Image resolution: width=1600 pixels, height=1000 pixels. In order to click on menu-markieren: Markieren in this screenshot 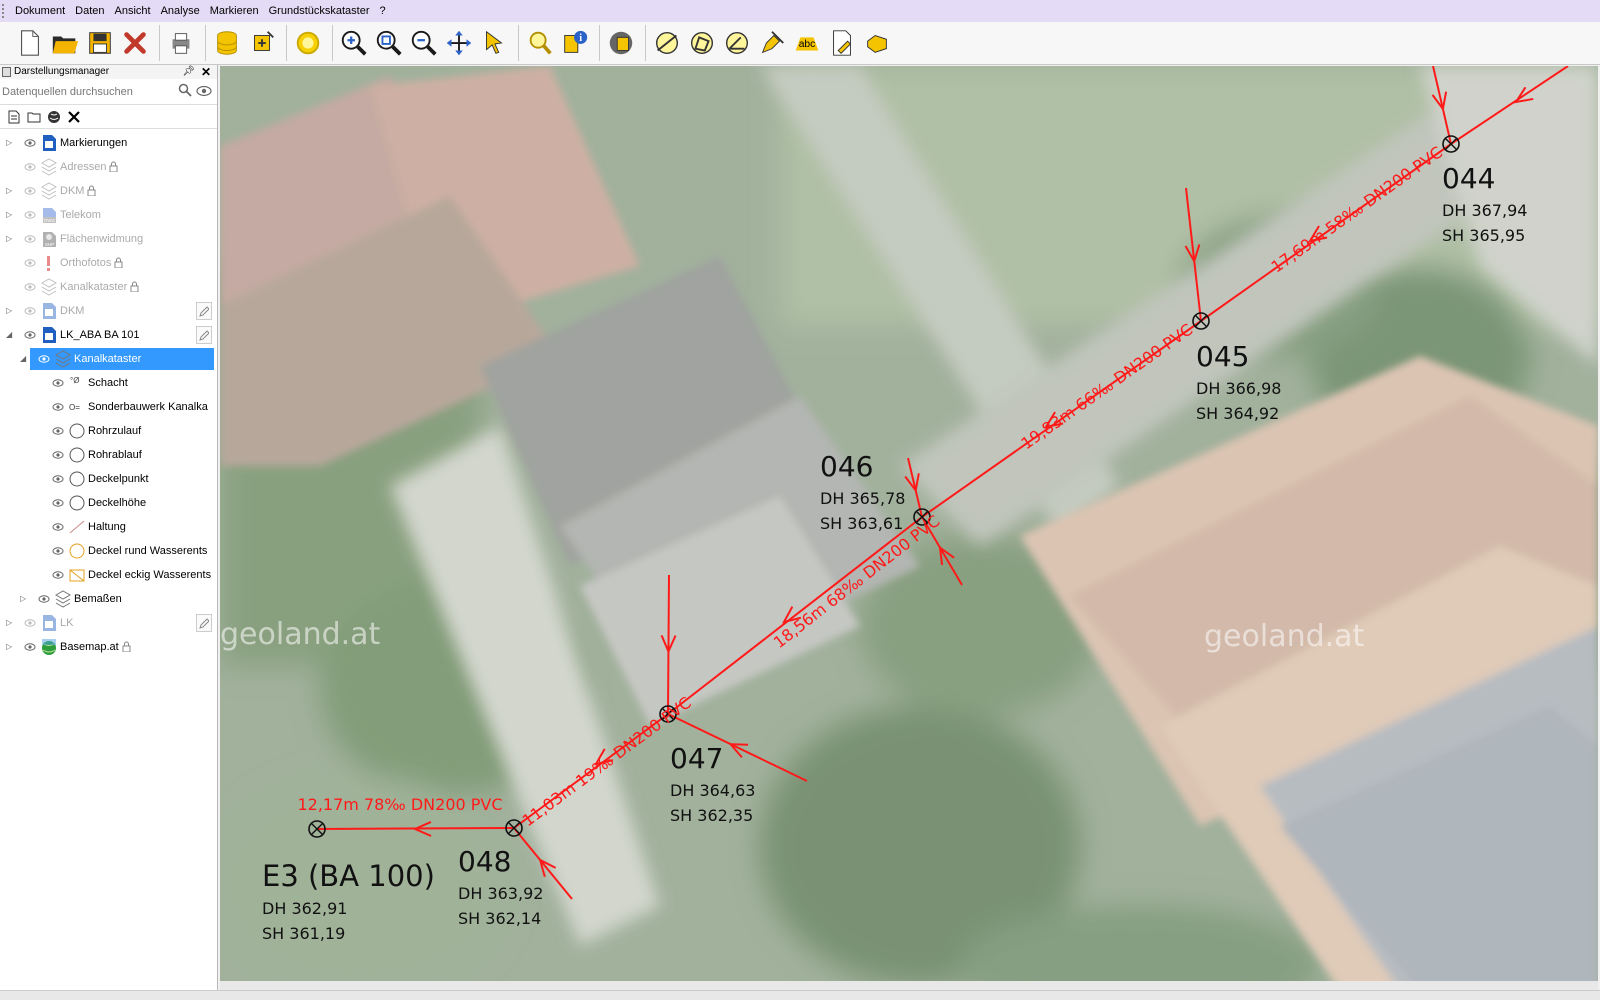, I will do `click(234, 11)`.